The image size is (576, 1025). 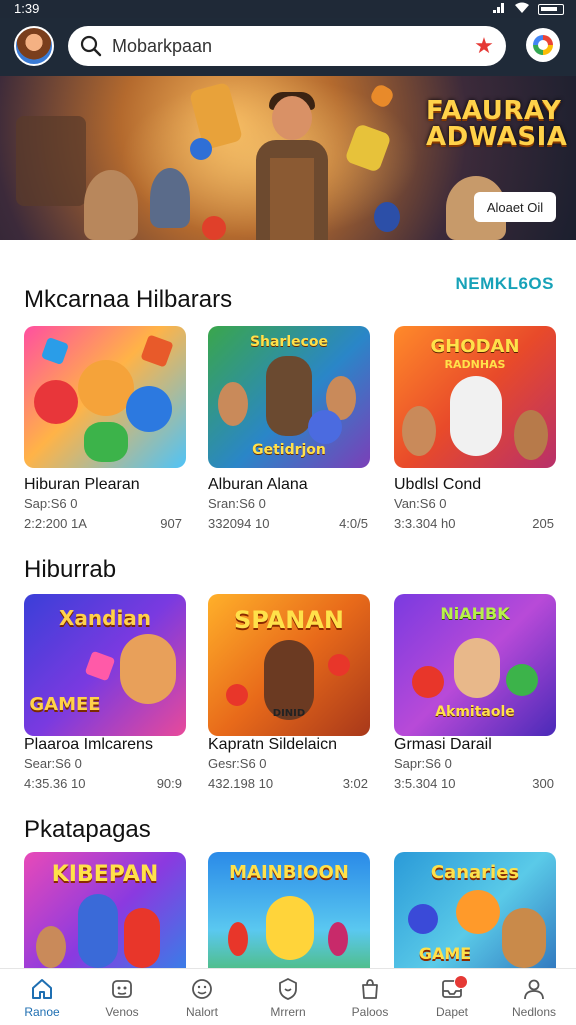 What do you see at coordinates (353, 523) in the screenshot?
I see `game-score: 4:0/5` at bounding box center [353, 523].